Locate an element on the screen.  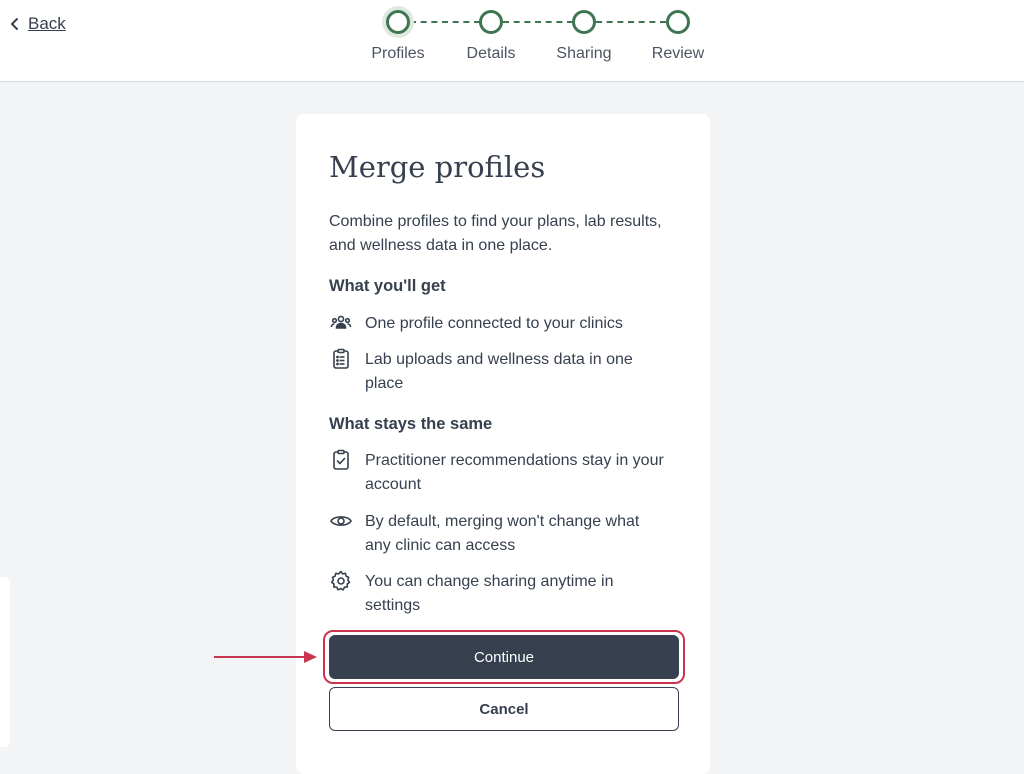
people-icon is located at coordinates (341, 323).